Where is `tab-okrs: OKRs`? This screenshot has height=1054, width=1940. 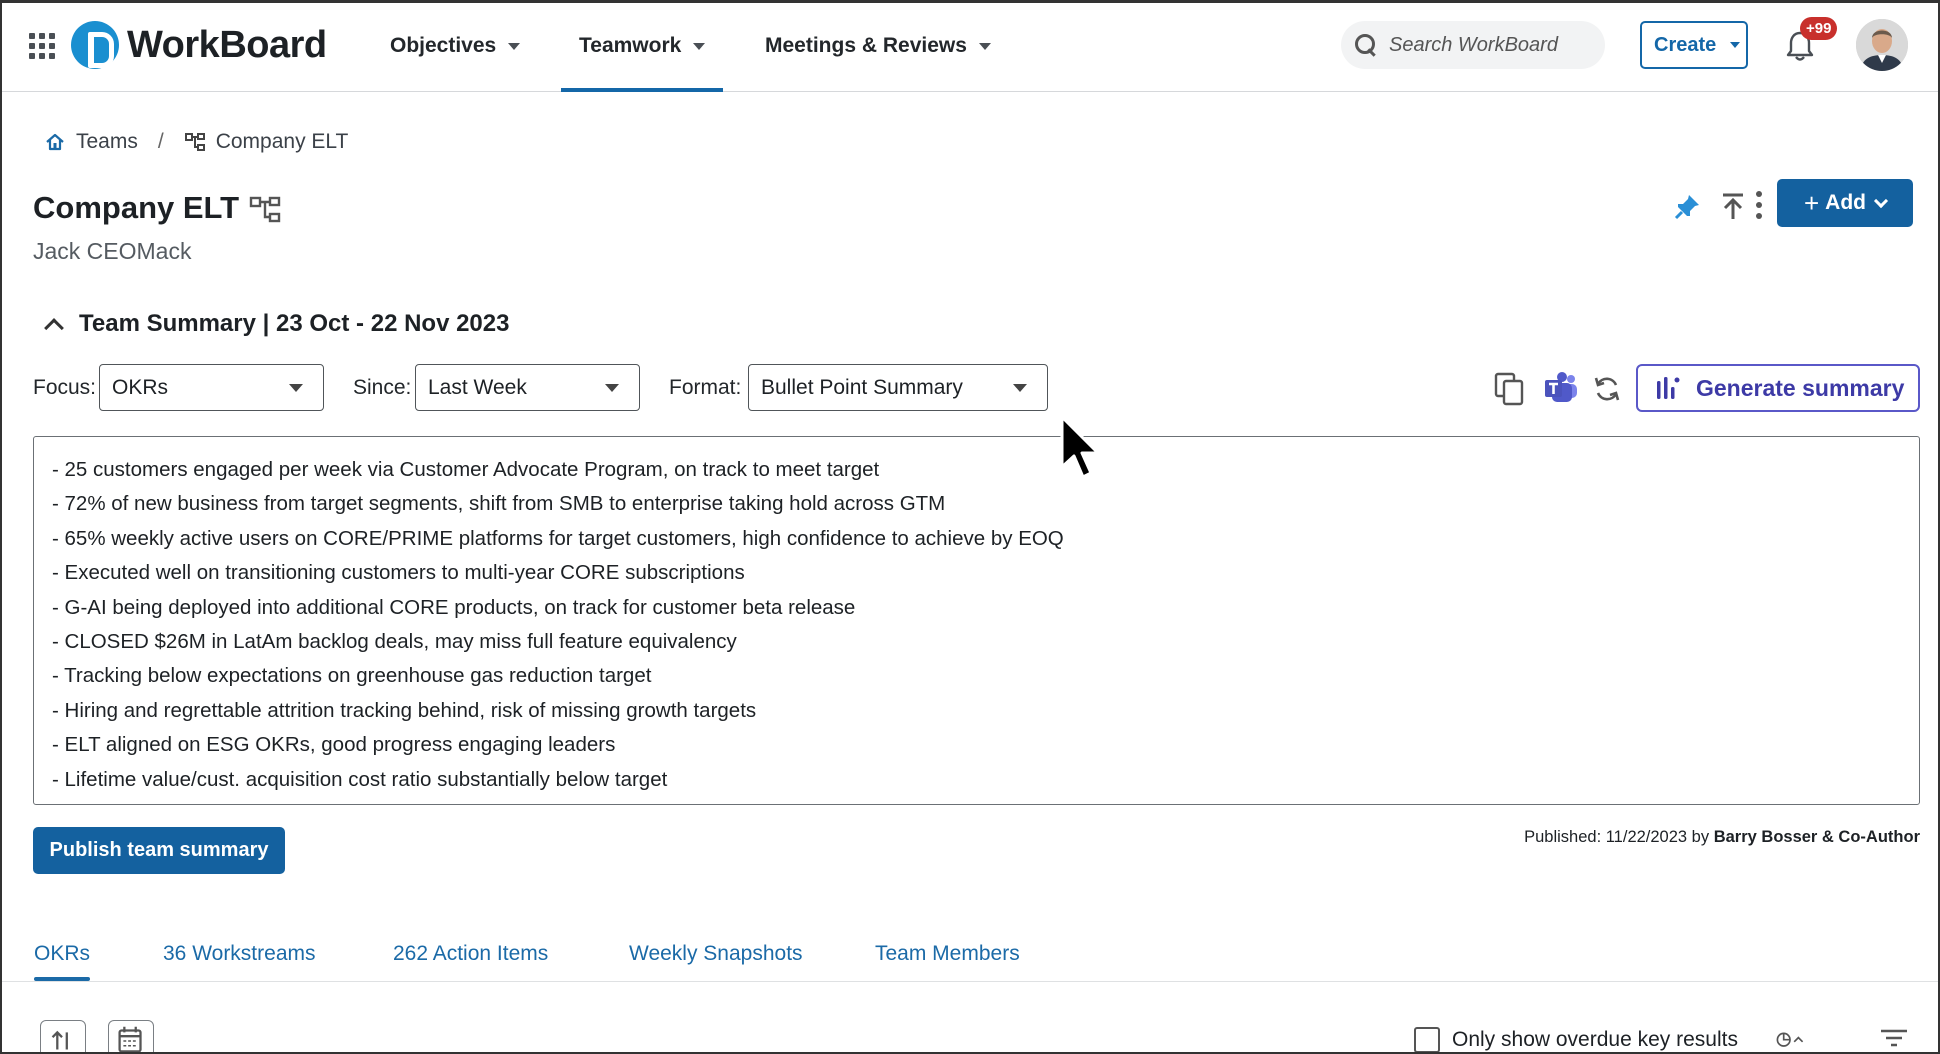 tab-okrs: OKRs is located at coordinates (62, 961).